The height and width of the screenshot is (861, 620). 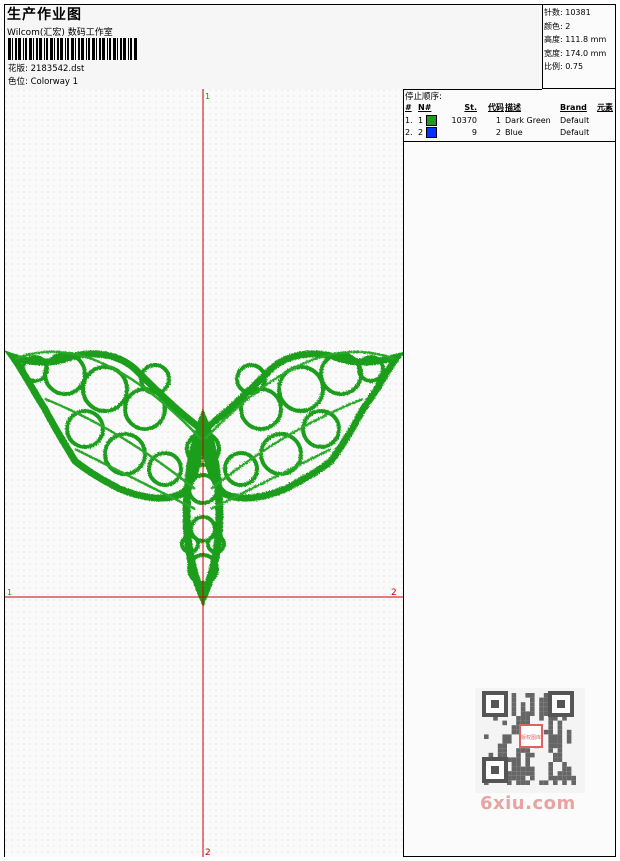 I want to click on row-description: Blue, so click(x=514, y=132).